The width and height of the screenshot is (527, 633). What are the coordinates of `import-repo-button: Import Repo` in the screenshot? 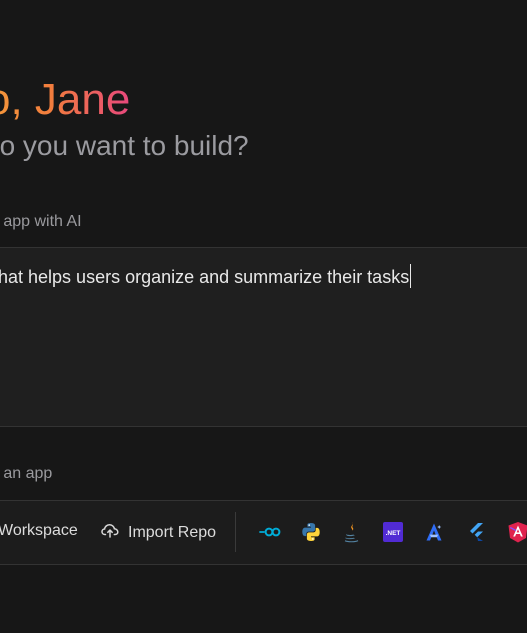 It's located at (158, 532).